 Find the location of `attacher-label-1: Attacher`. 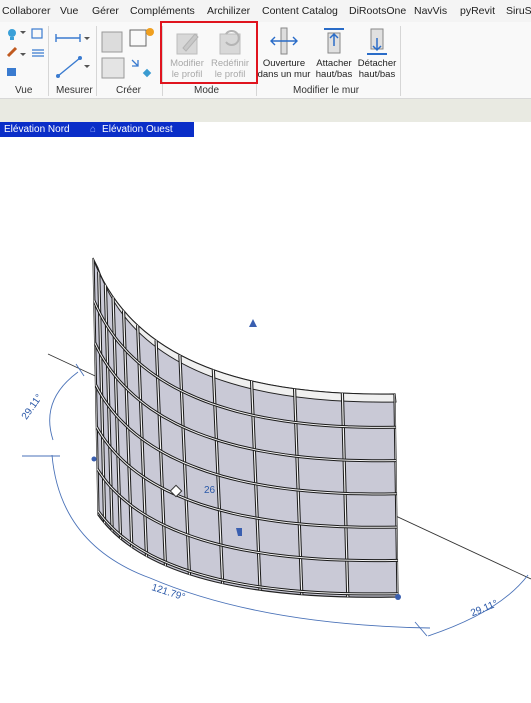

attacher-label-1: Attacher is located at coordinates (334, 63).